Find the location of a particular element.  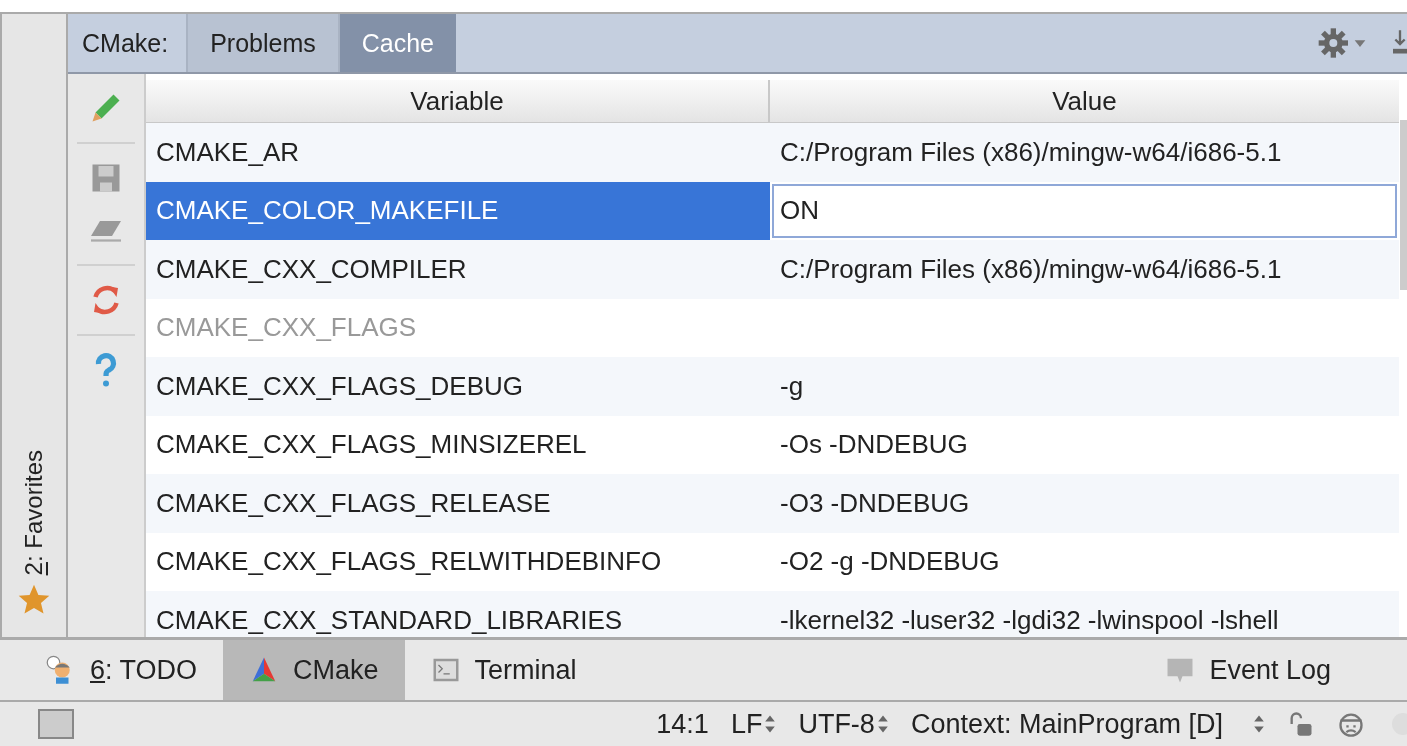

table-cell-text: -g is located at coordinates (792, 386).